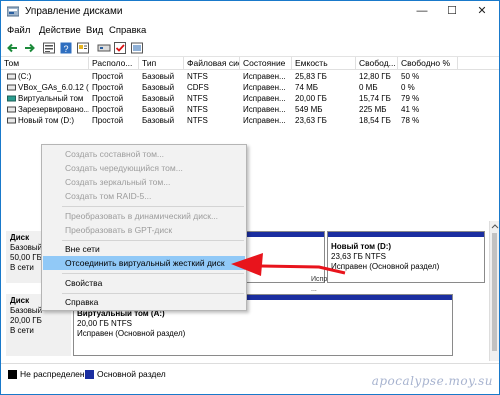  Describe the element at coordinates (198, 87) in the screenshot. I see `volume-filesystem: CDFS` at that location.